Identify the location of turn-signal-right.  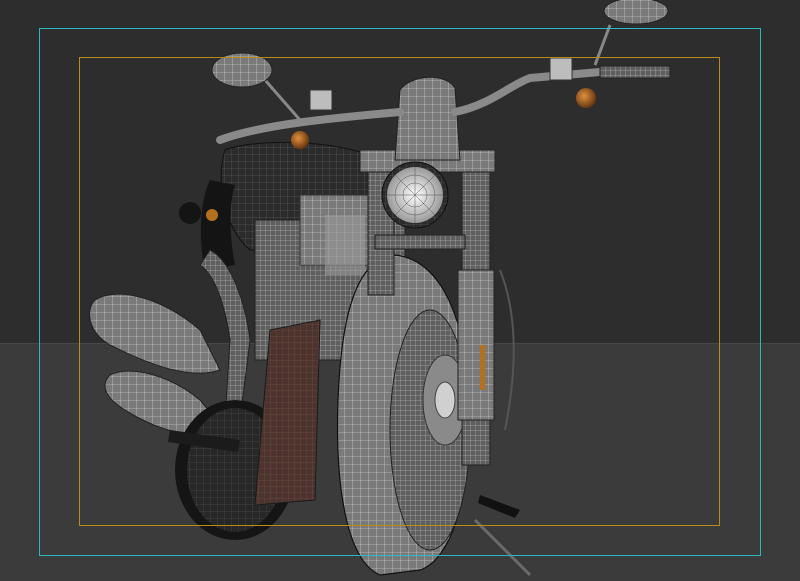
(586, 98).